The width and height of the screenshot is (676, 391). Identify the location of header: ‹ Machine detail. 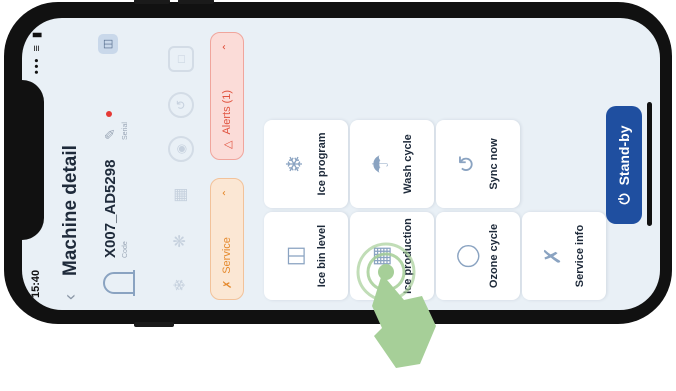
(72, 164).